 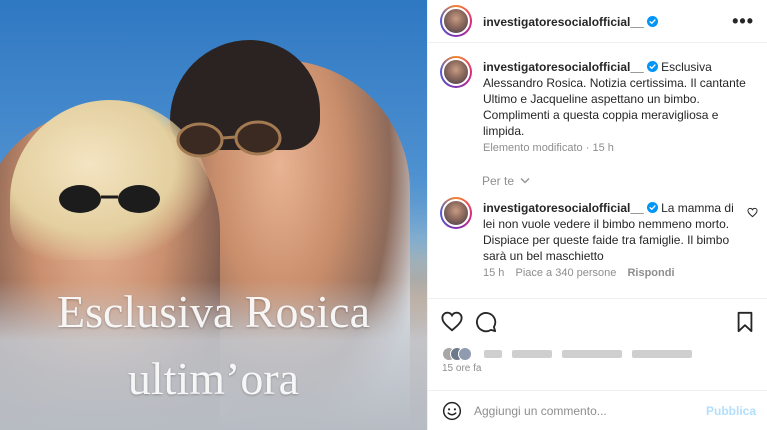 What do you see at coordinates (650, 273) in the screenshot?
I see `reply-button: Rispondi` at bounding box center [650, 273].